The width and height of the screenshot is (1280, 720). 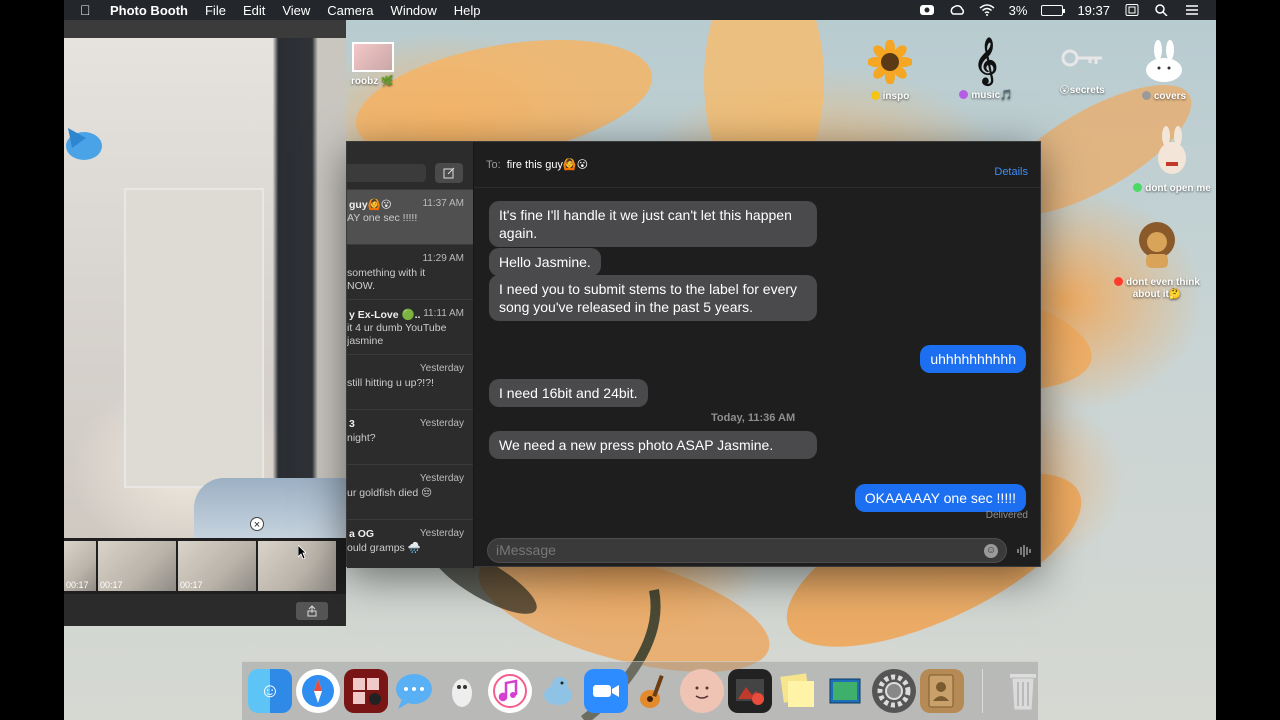 I want to click on to-label: To:, so click(x=493, y=164).